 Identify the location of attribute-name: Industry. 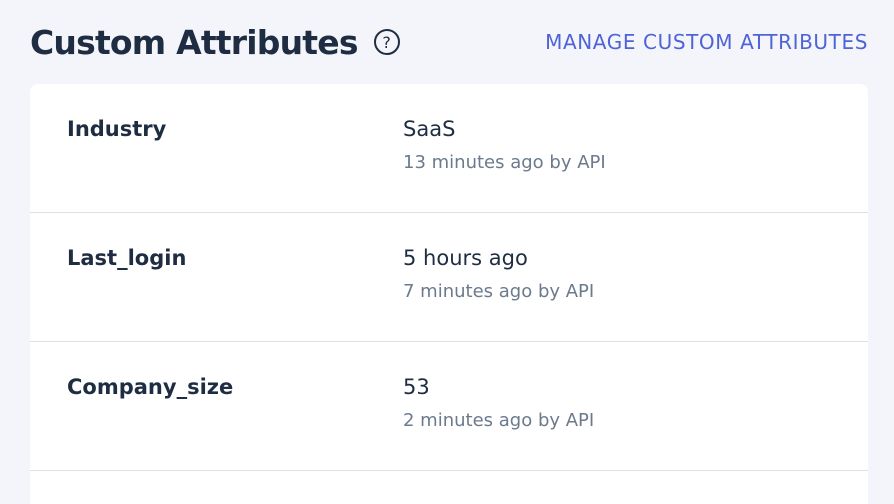
(117, 129).